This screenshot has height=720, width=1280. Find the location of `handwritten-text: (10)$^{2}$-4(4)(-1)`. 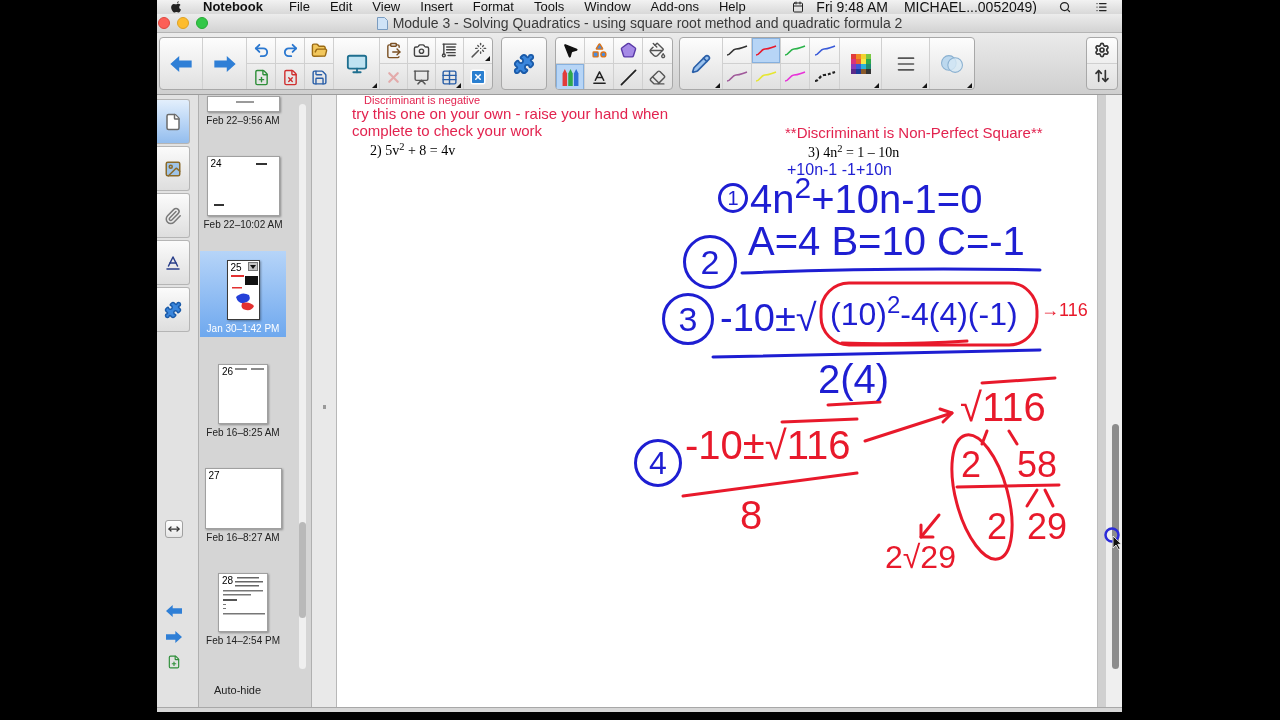

handwritten-text: (10)$^{2}$-4(4)(-1) is located at coordinates (924, 314).